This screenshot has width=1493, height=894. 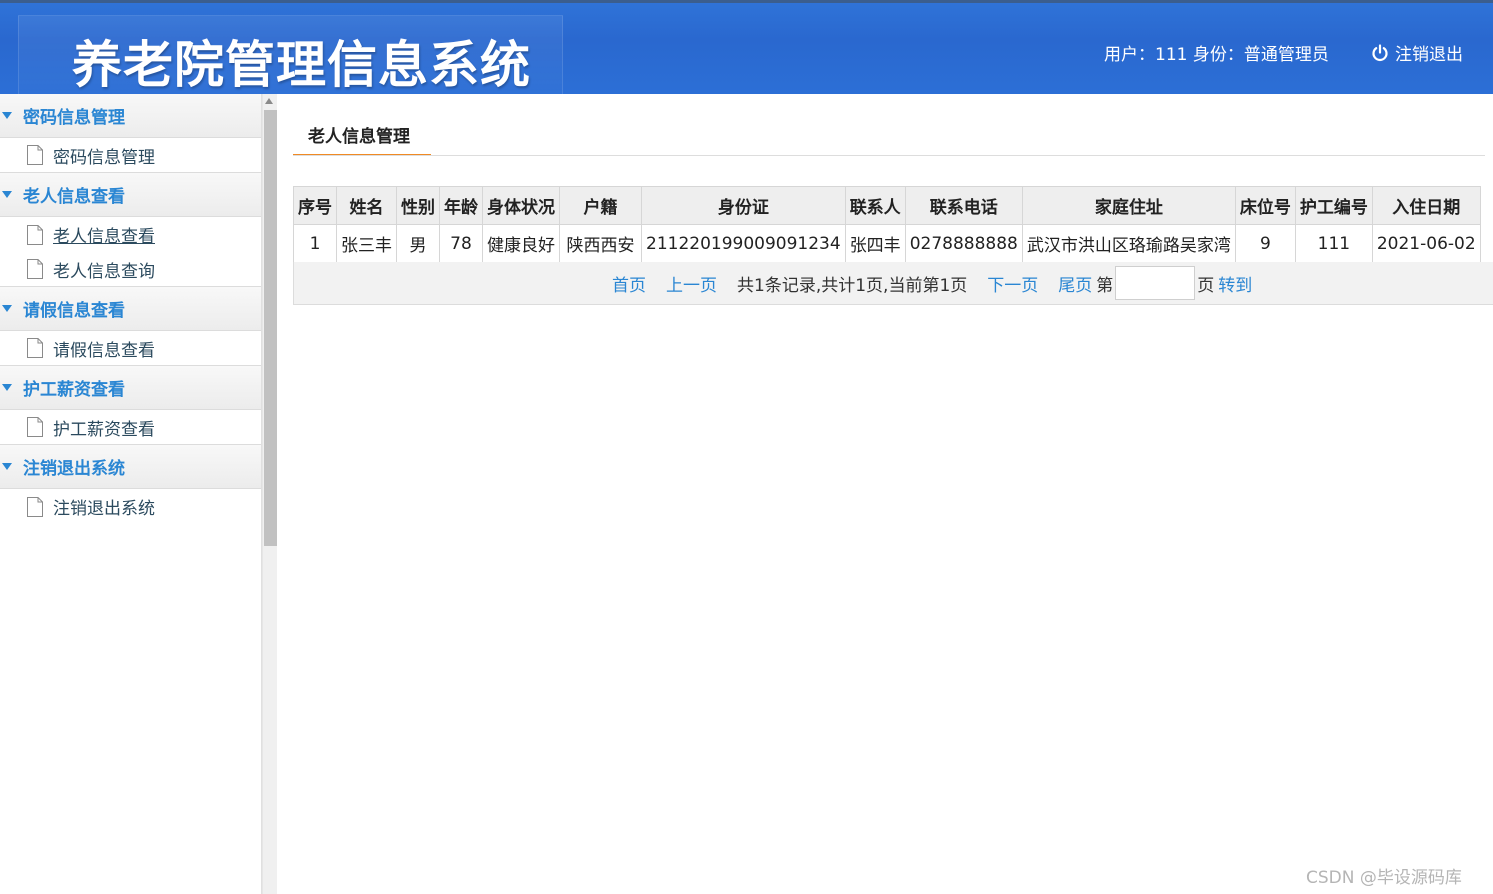 I want to click on first-page-link: 首页, so click(x=629, y=283).